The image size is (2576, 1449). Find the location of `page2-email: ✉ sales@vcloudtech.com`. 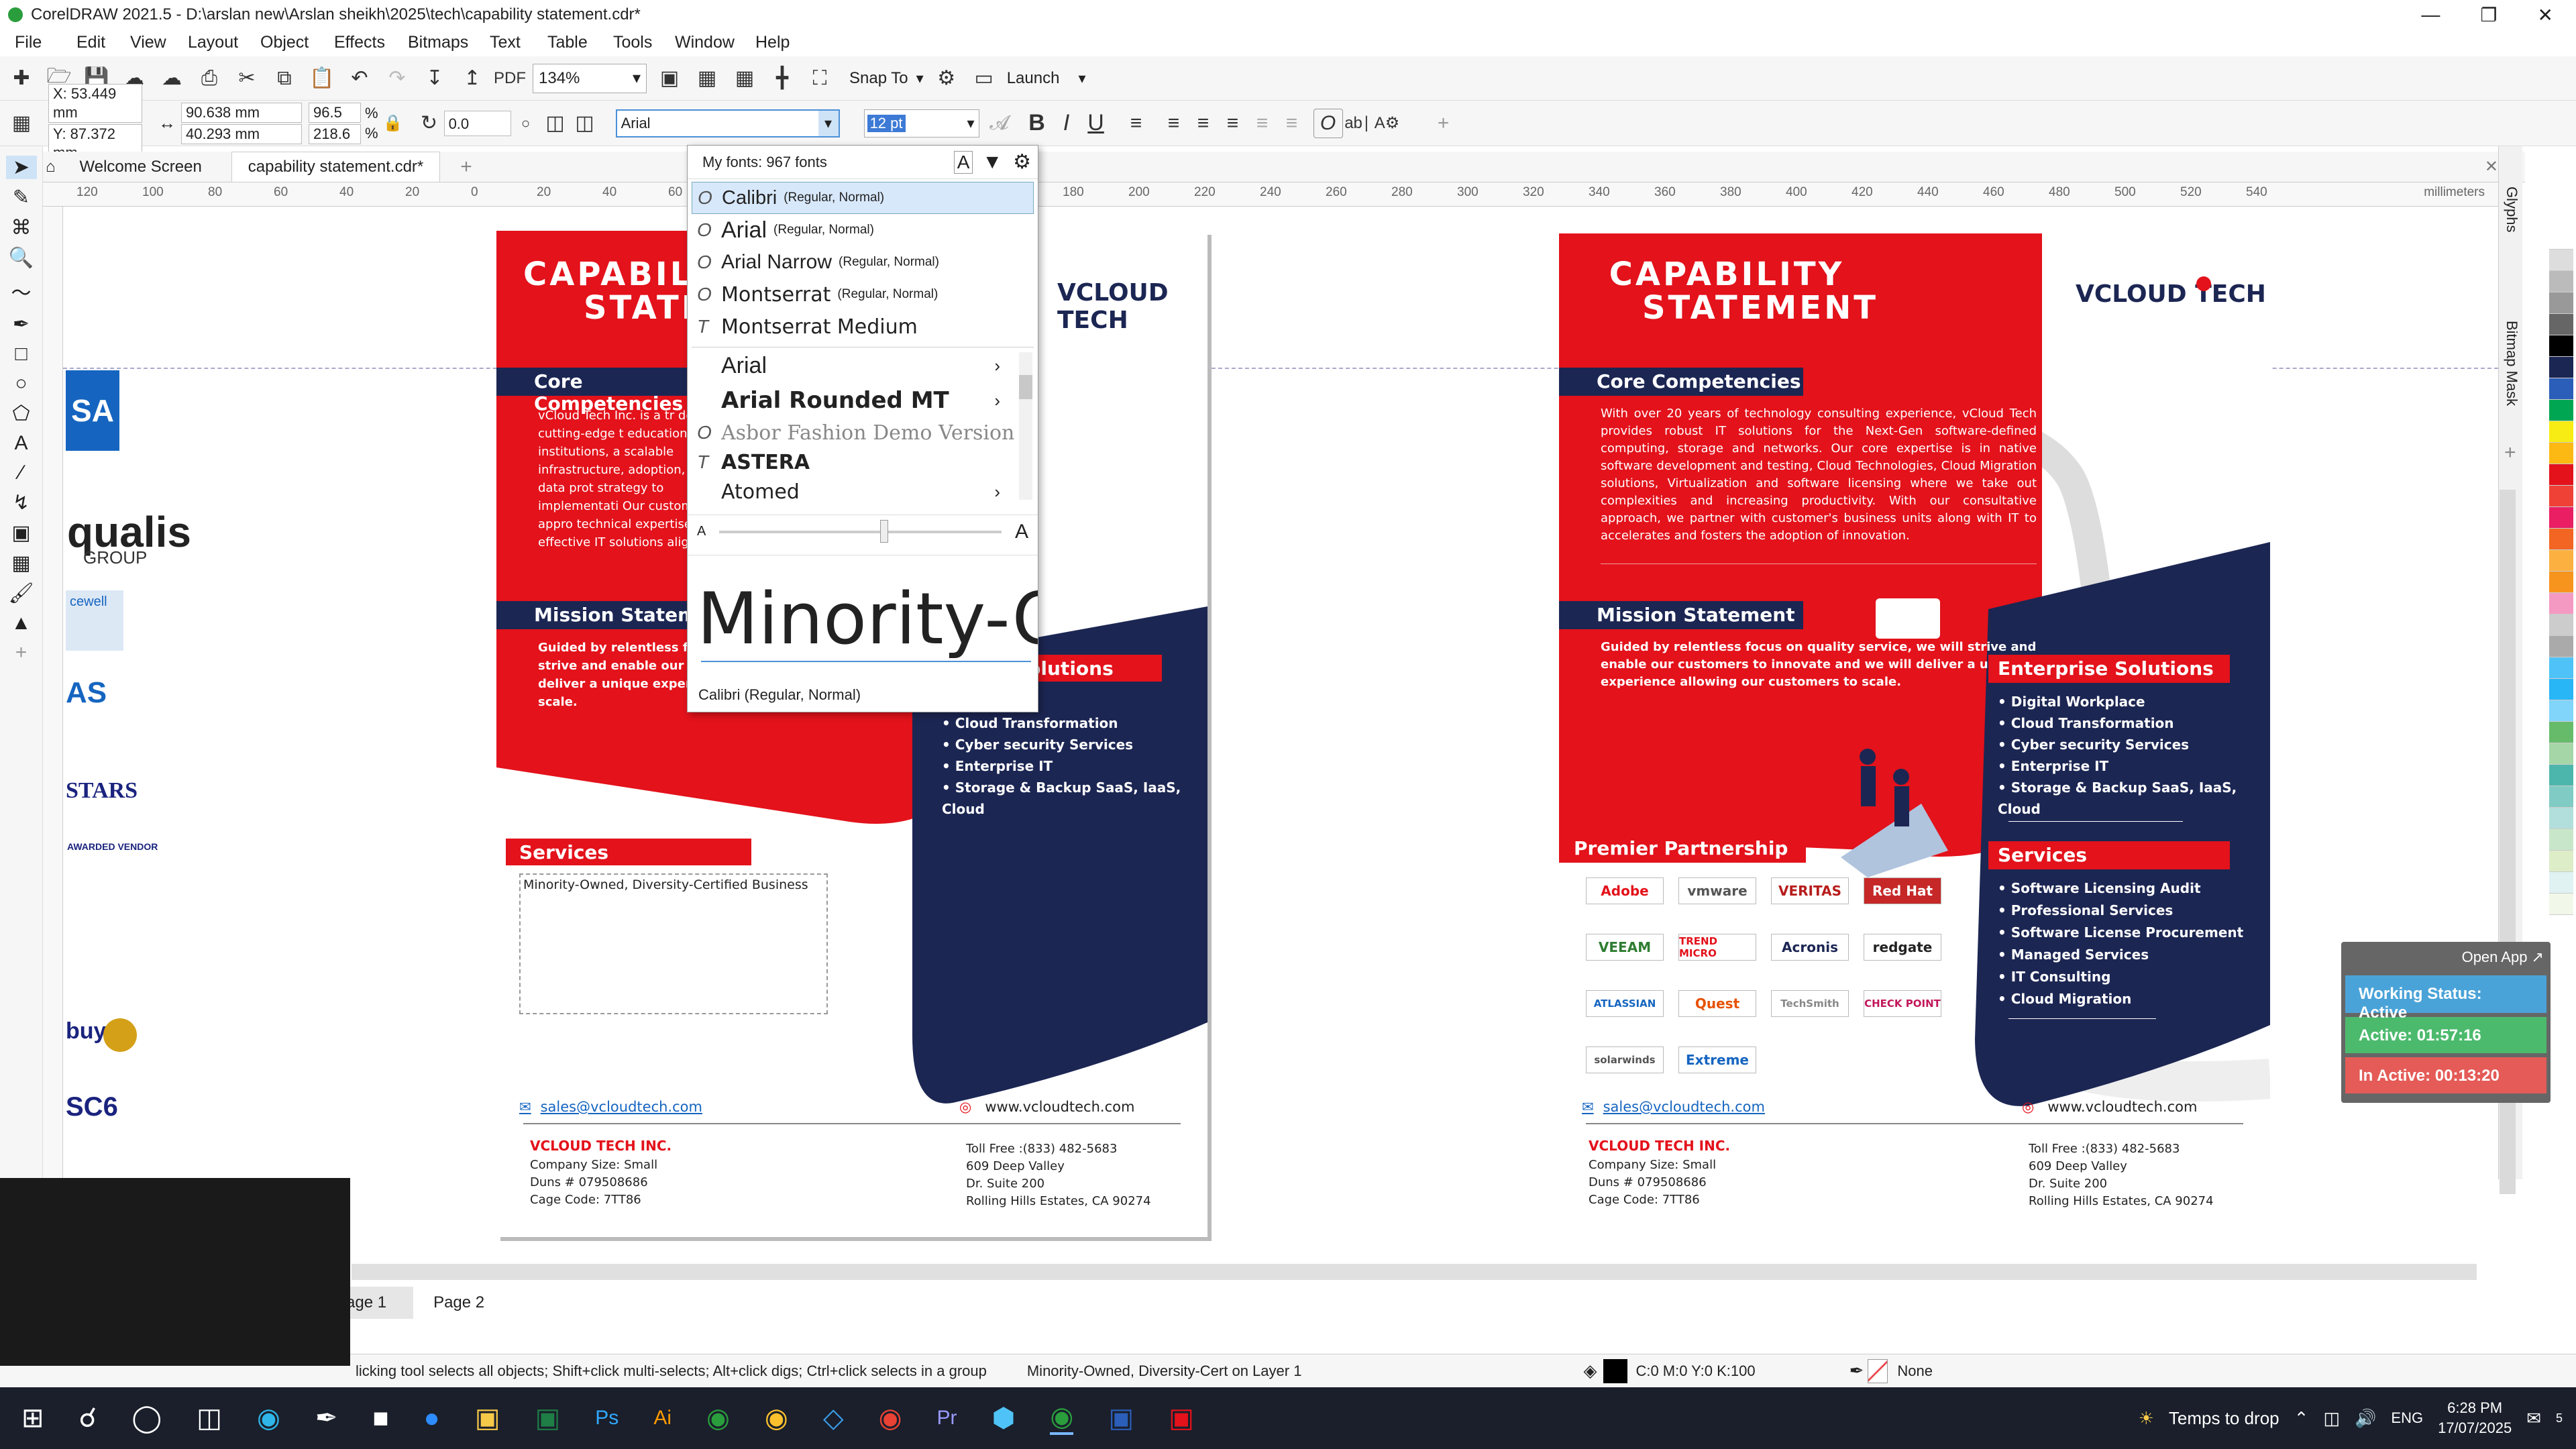

page2-email: ✉ sales@vcloudtech.com is located at coordinates (1673, 1107).